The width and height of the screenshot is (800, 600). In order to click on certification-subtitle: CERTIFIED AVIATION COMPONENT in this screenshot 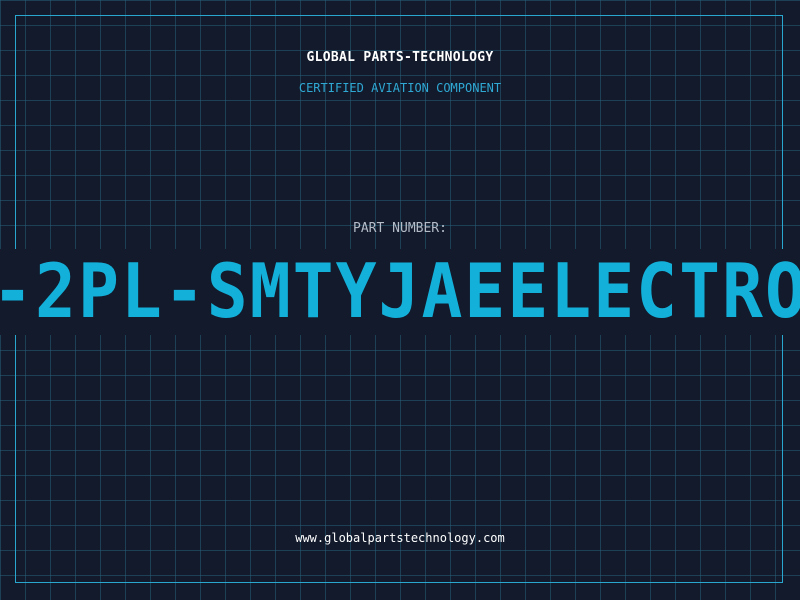, I will do `click(400, 88)`.